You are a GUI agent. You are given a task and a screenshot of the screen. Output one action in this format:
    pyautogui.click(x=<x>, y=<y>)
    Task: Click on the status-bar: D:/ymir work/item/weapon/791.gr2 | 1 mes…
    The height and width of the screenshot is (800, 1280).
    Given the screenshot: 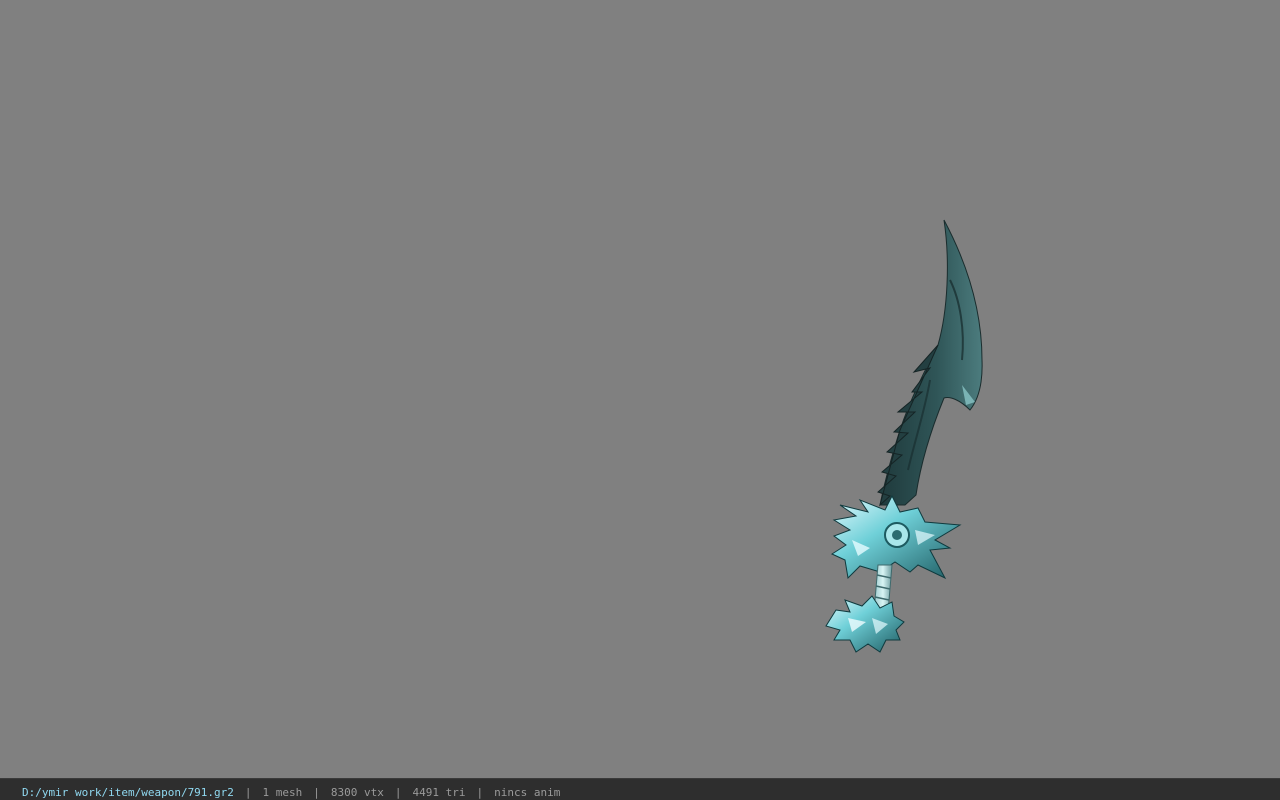 What is the action you would take?
    pyautogui.click(x=640, y=789)
    